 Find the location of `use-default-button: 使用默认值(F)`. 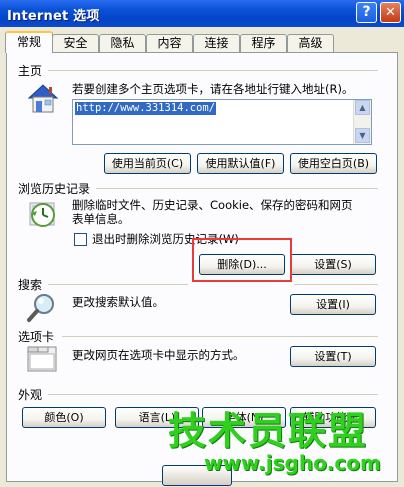

use-default-button: 使用默认值(F) is located at coordinates (240, 163).